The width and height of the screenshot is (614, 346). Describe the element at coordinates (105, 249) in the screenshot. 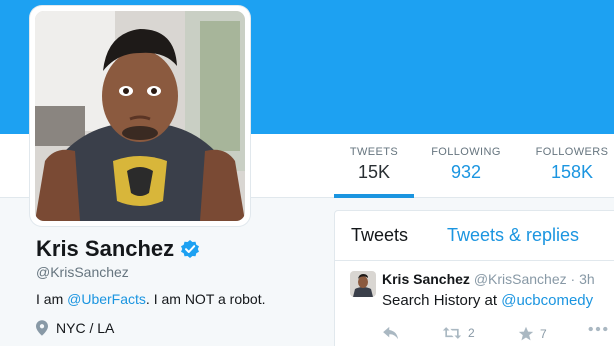

I see `profile-name: Kris Sanchez` at that location.